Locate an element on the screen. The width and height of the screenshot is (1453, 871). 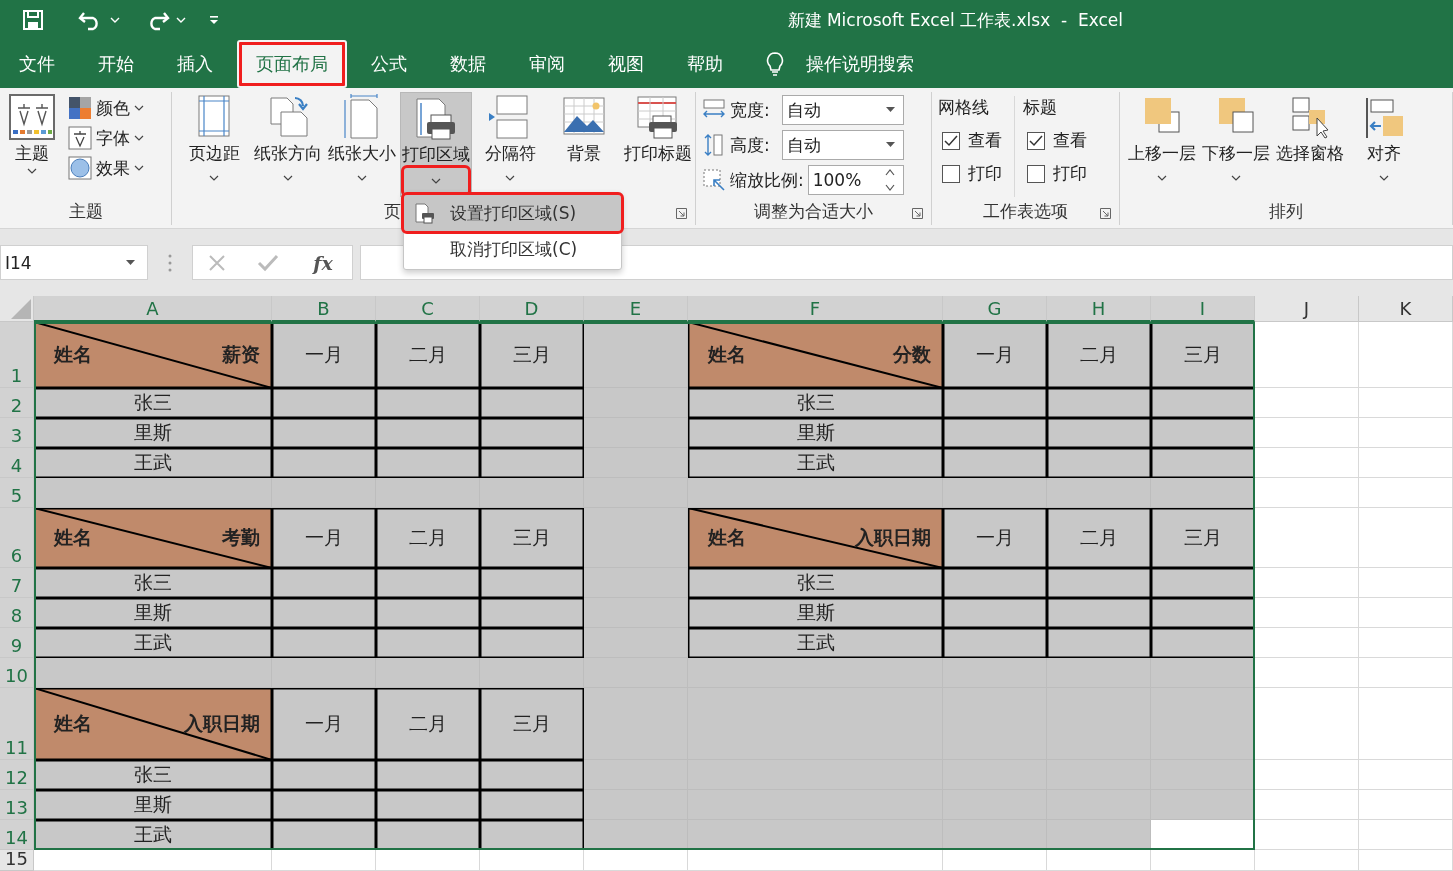
scale-icon is located at coordinates (714, 180).